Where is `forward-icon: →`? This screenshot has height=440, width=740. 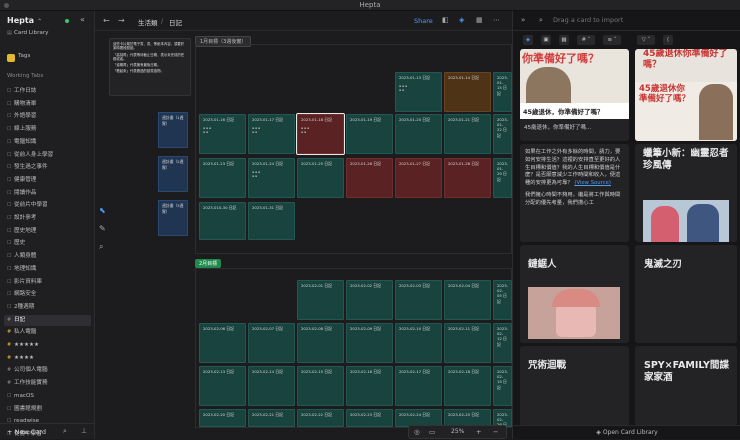 forward-icon: → is located at coordinates (121, 20).